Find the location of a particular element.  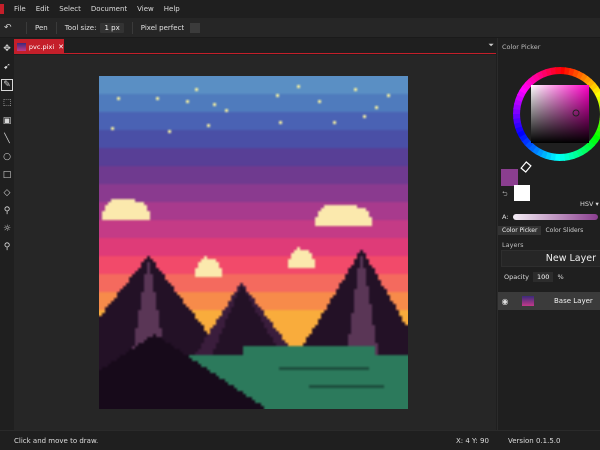

menu-file: File is located at coordinates (20, 9).